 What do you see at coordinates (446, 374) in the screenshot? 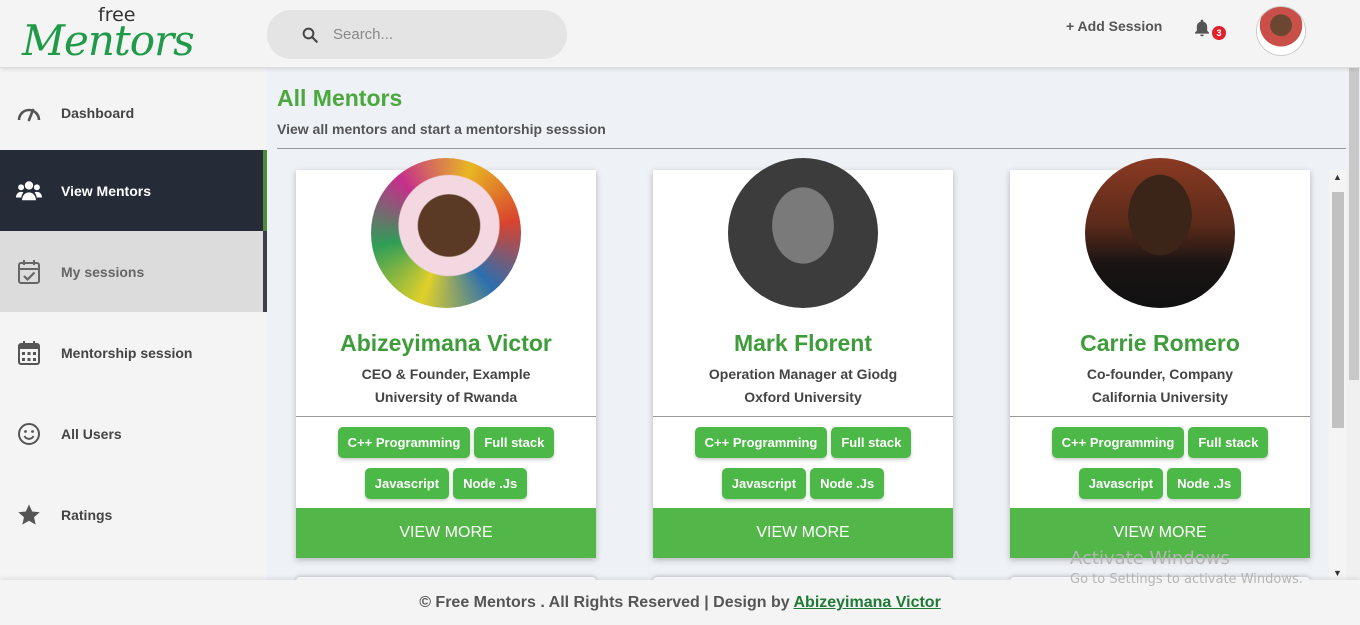
I see `mentor-role: CEO & Founder, Example` at bounding box center [446, 374].